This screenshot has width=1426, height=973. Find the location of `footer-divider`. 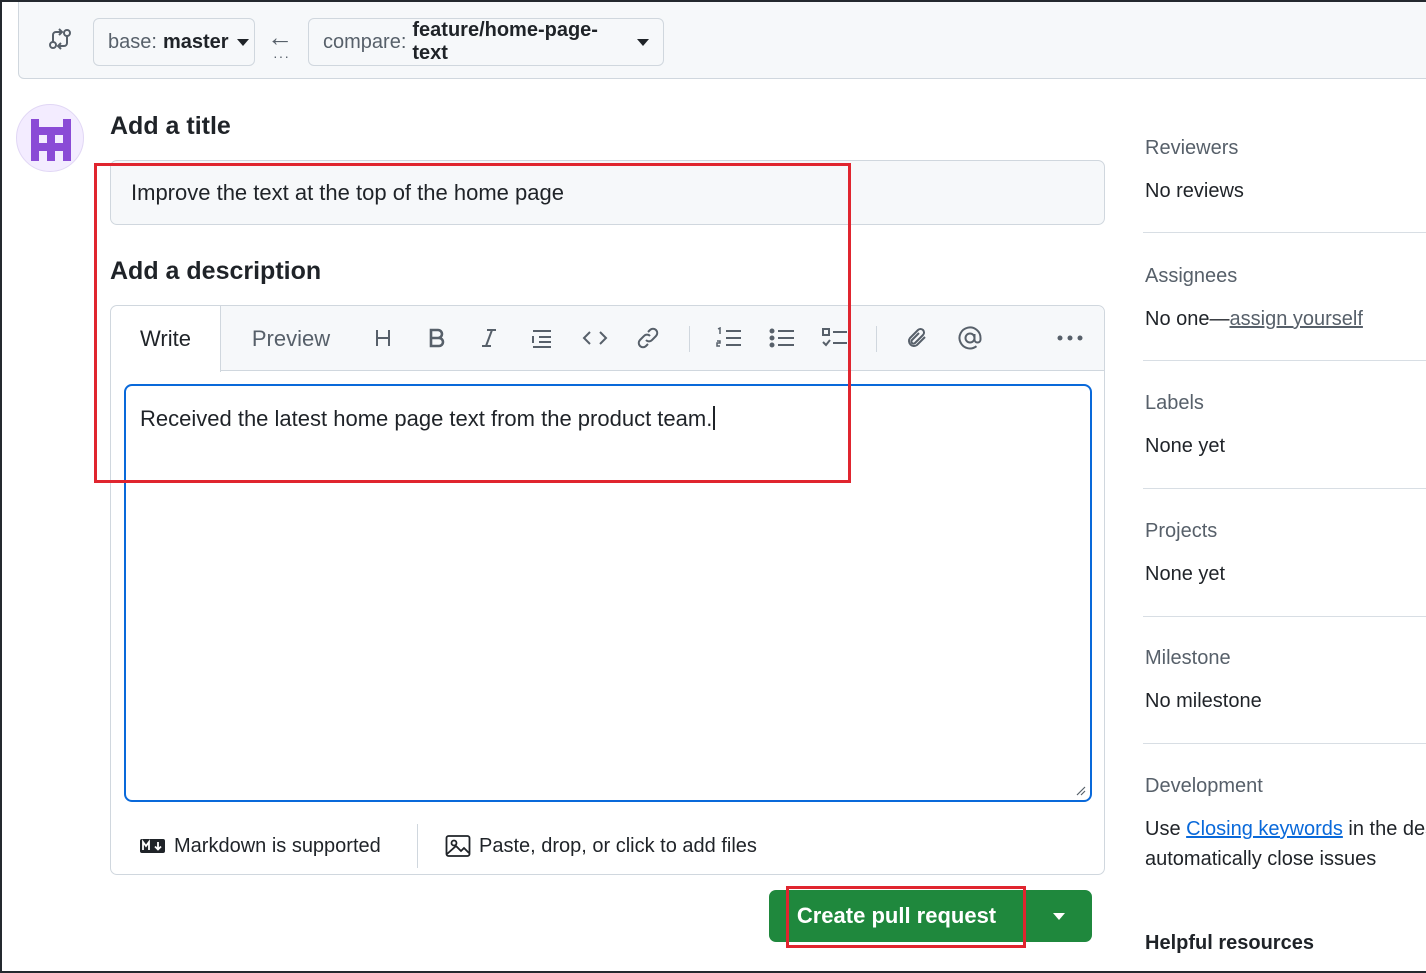

footer-divider is located at coordinates (417, 846).